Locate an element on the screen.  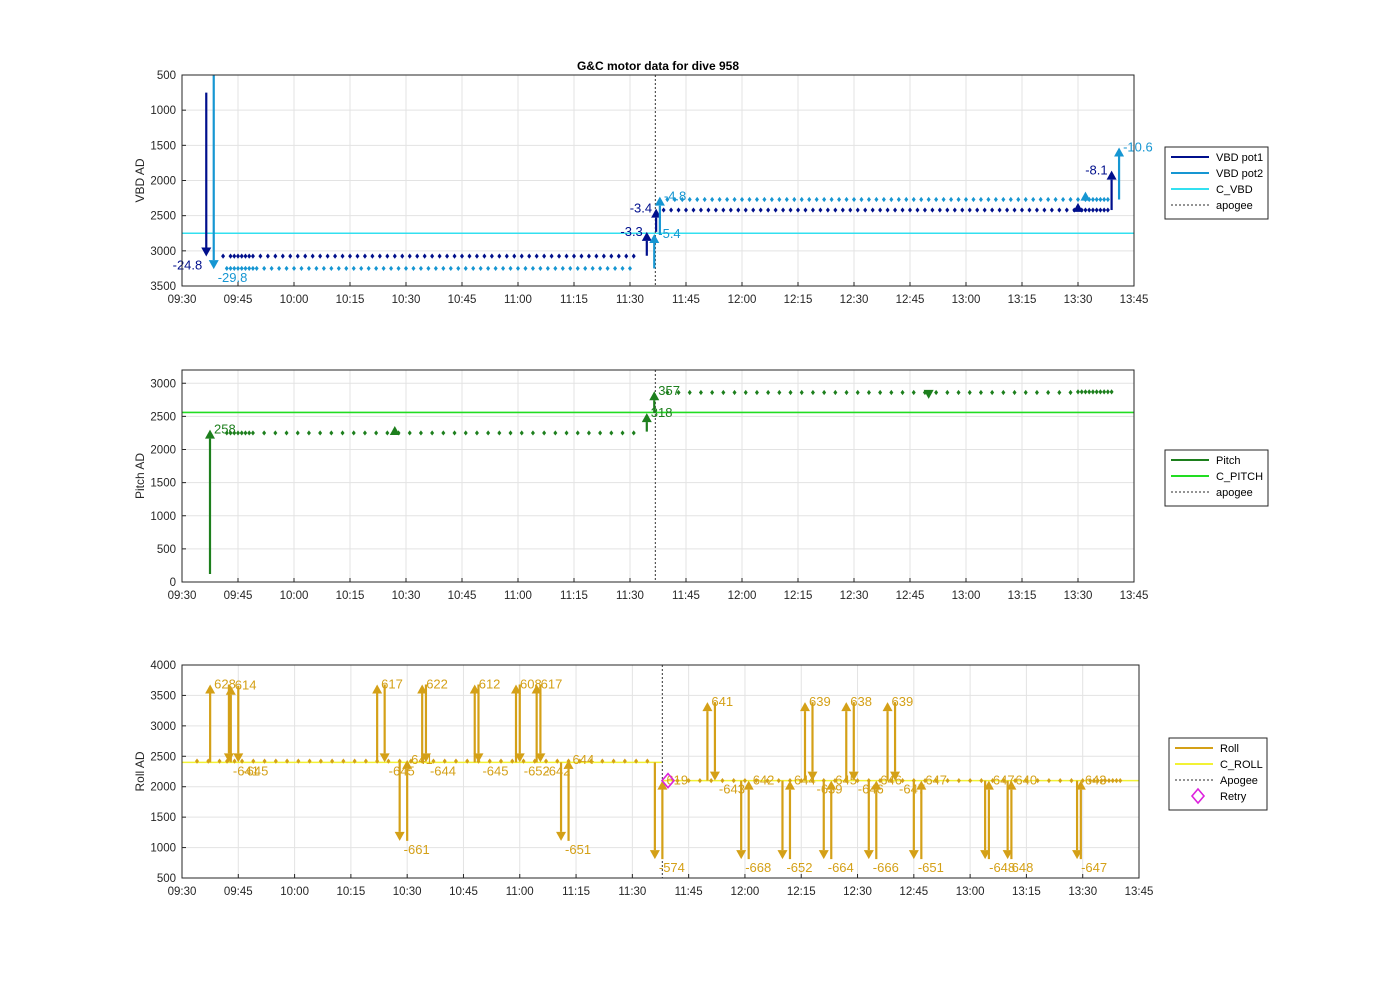
y-tick-label: 0 is located at coordinates (173, 583).